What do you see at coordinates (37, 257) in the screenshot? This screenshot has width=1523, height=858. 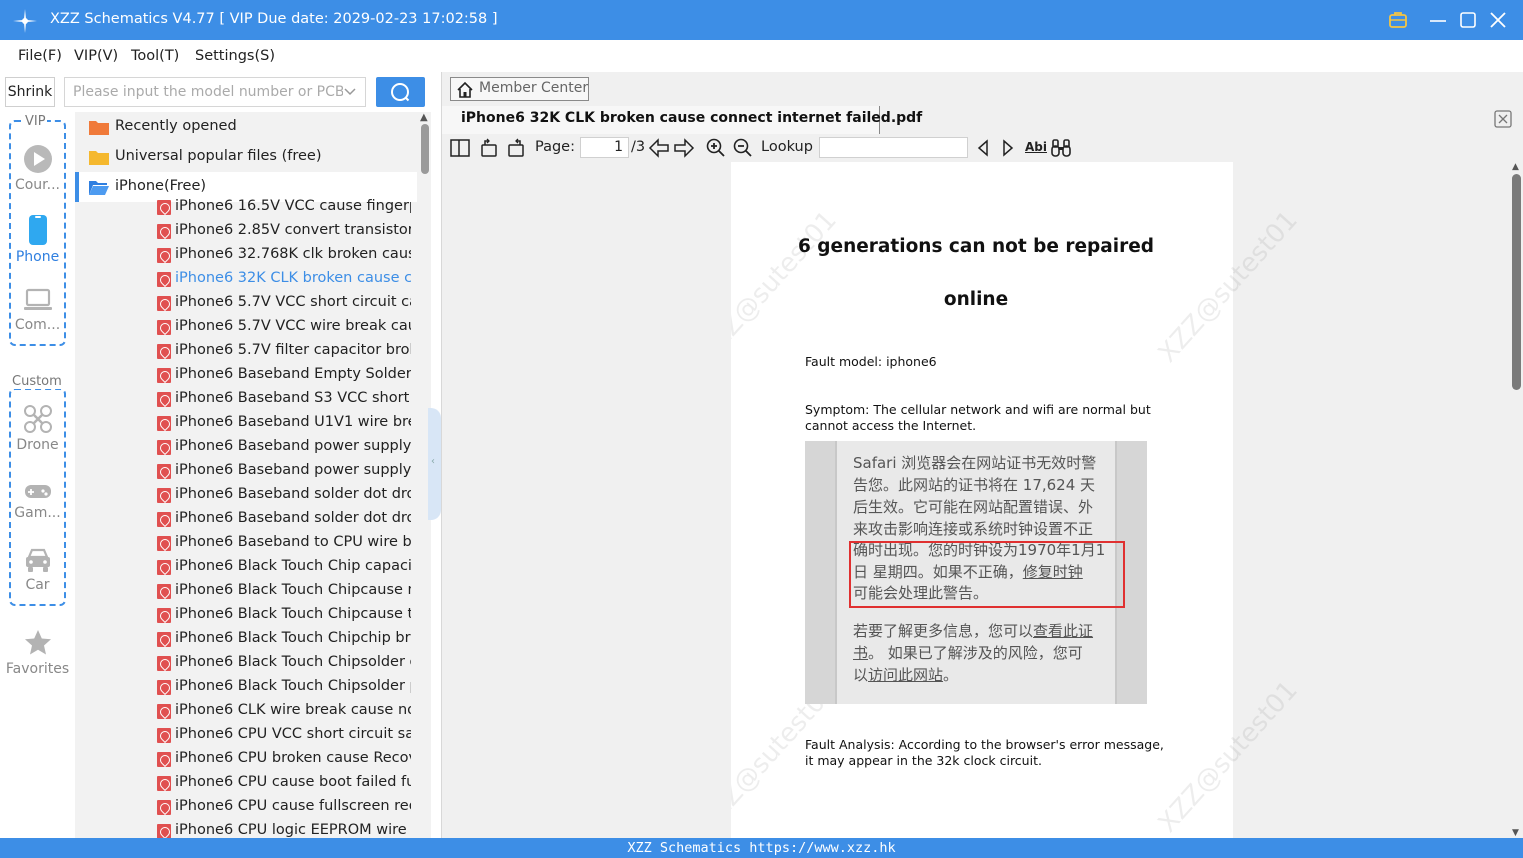 I see `rail-item-label: Phone` at bounding box center [37, 257].